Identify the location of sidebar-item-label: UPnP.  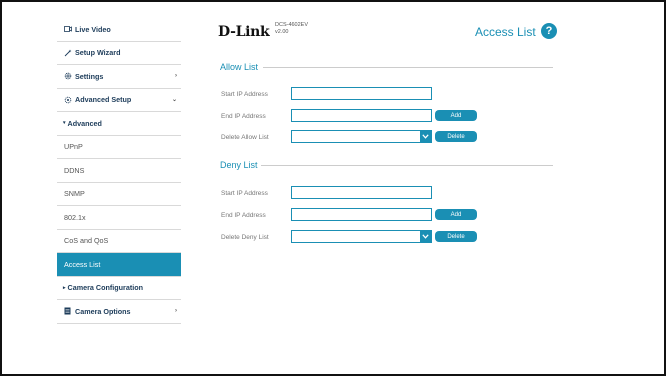
(73, 147).